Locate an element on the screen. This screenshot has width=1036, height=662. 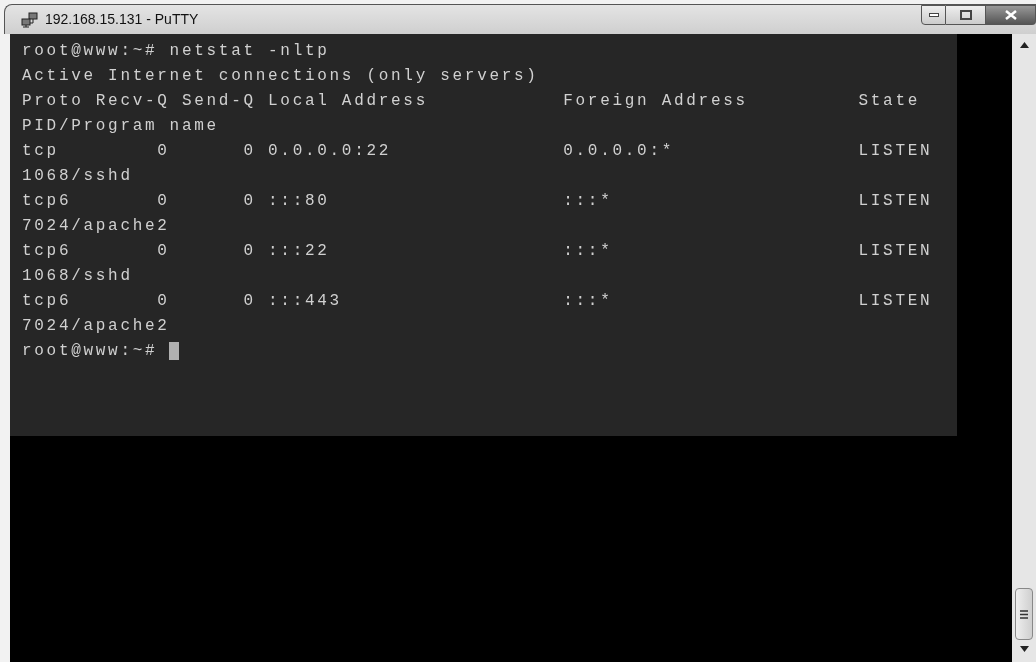
close-icon is located at coordinates (1010, 15).